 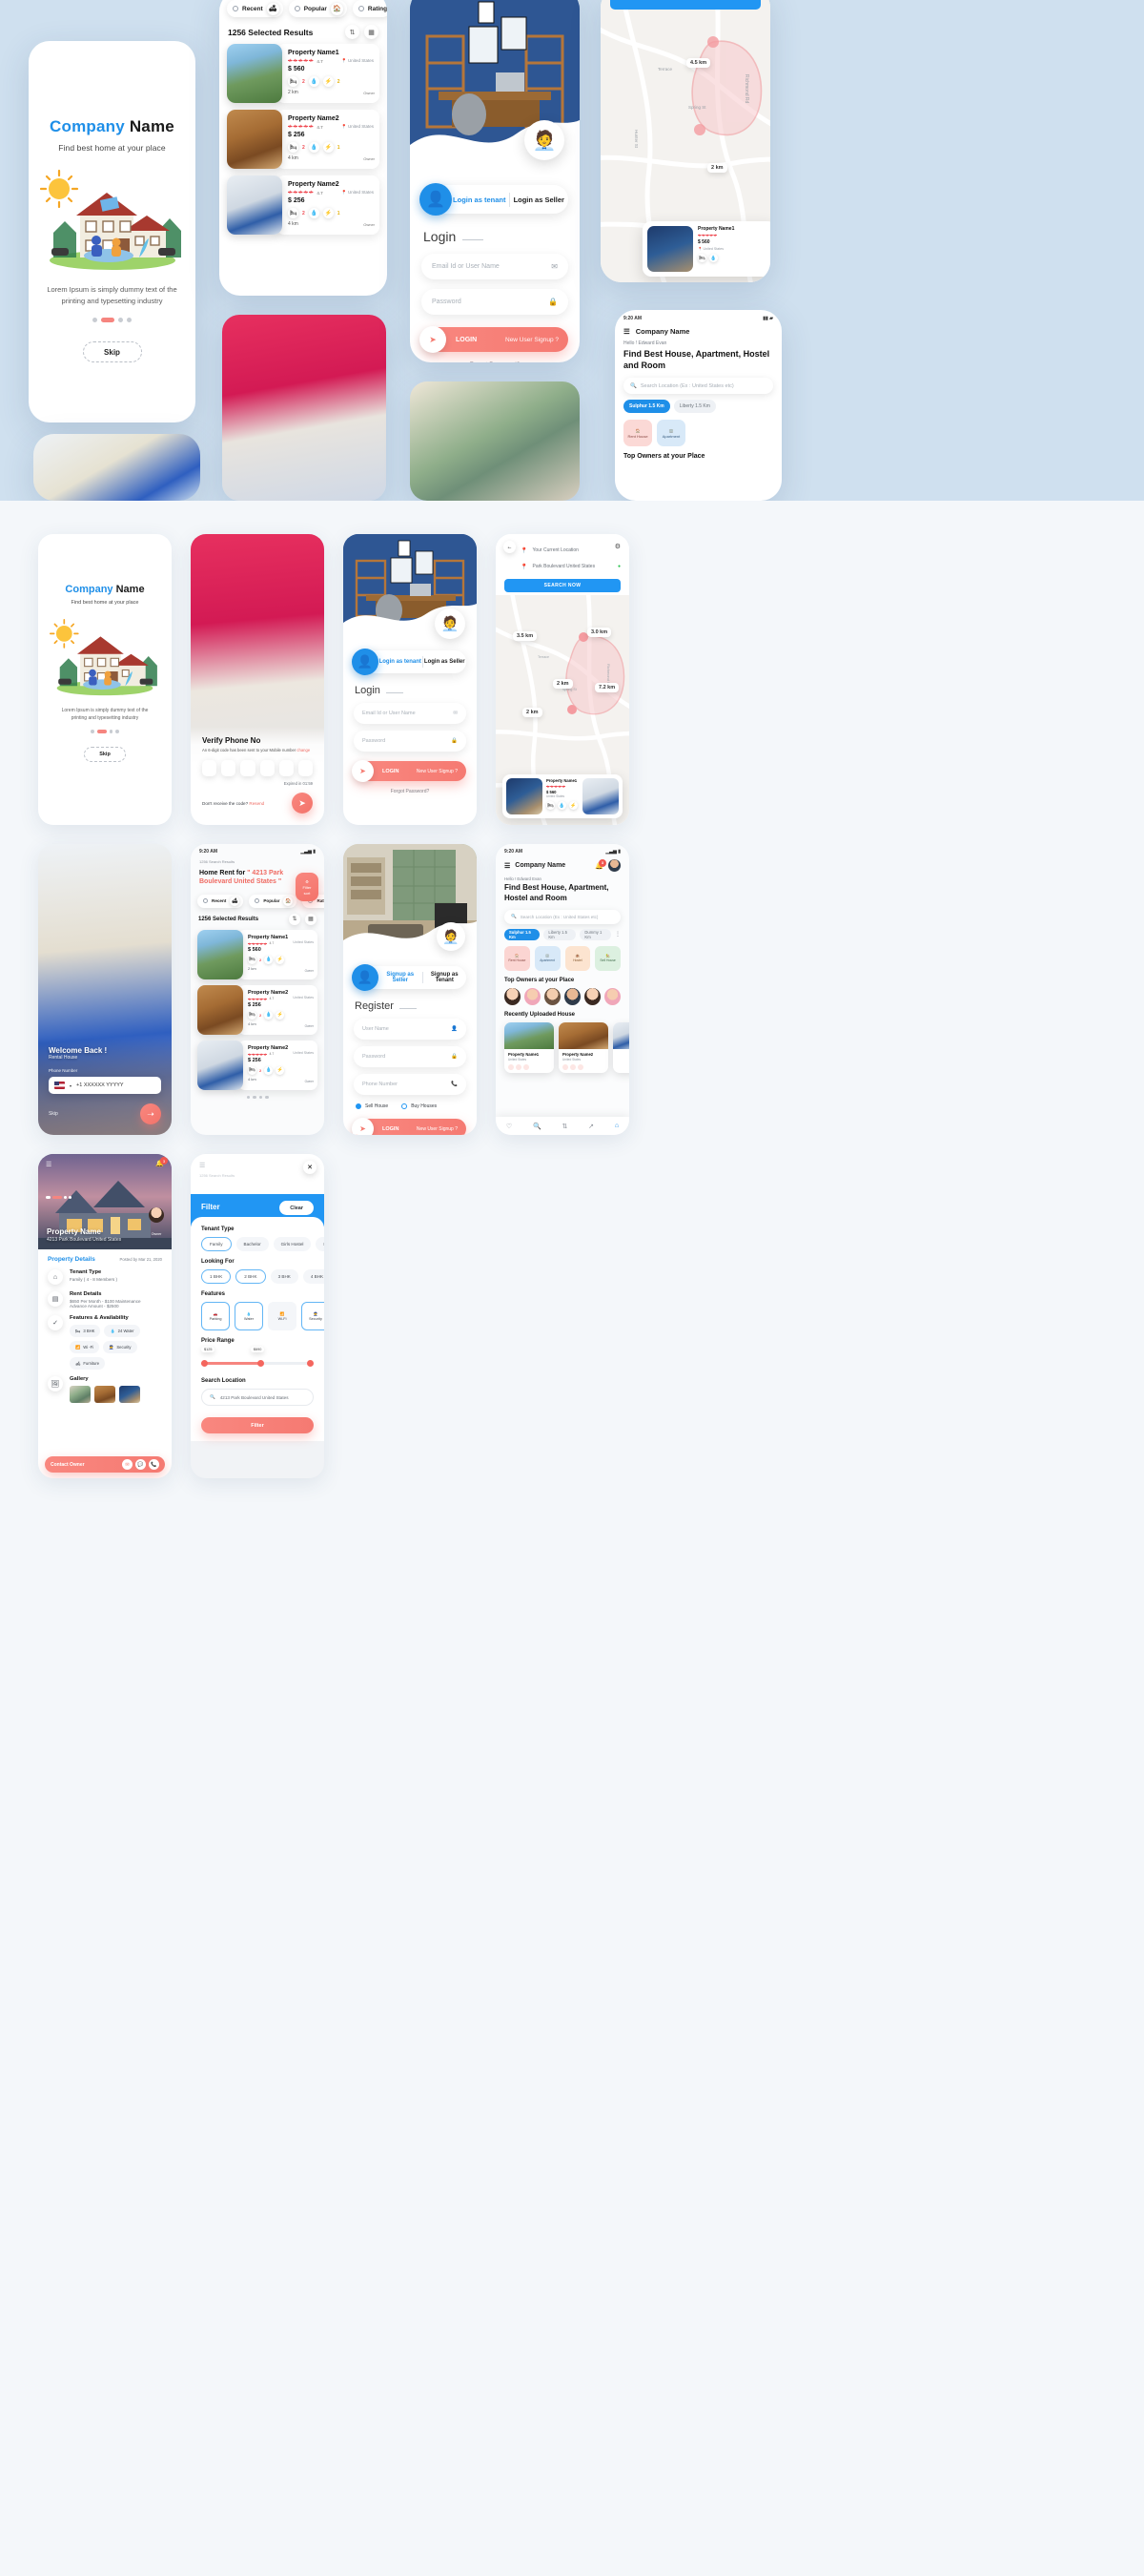 I want to click on option-3bhk: 3 BHK, so click(x=284, y=1276).